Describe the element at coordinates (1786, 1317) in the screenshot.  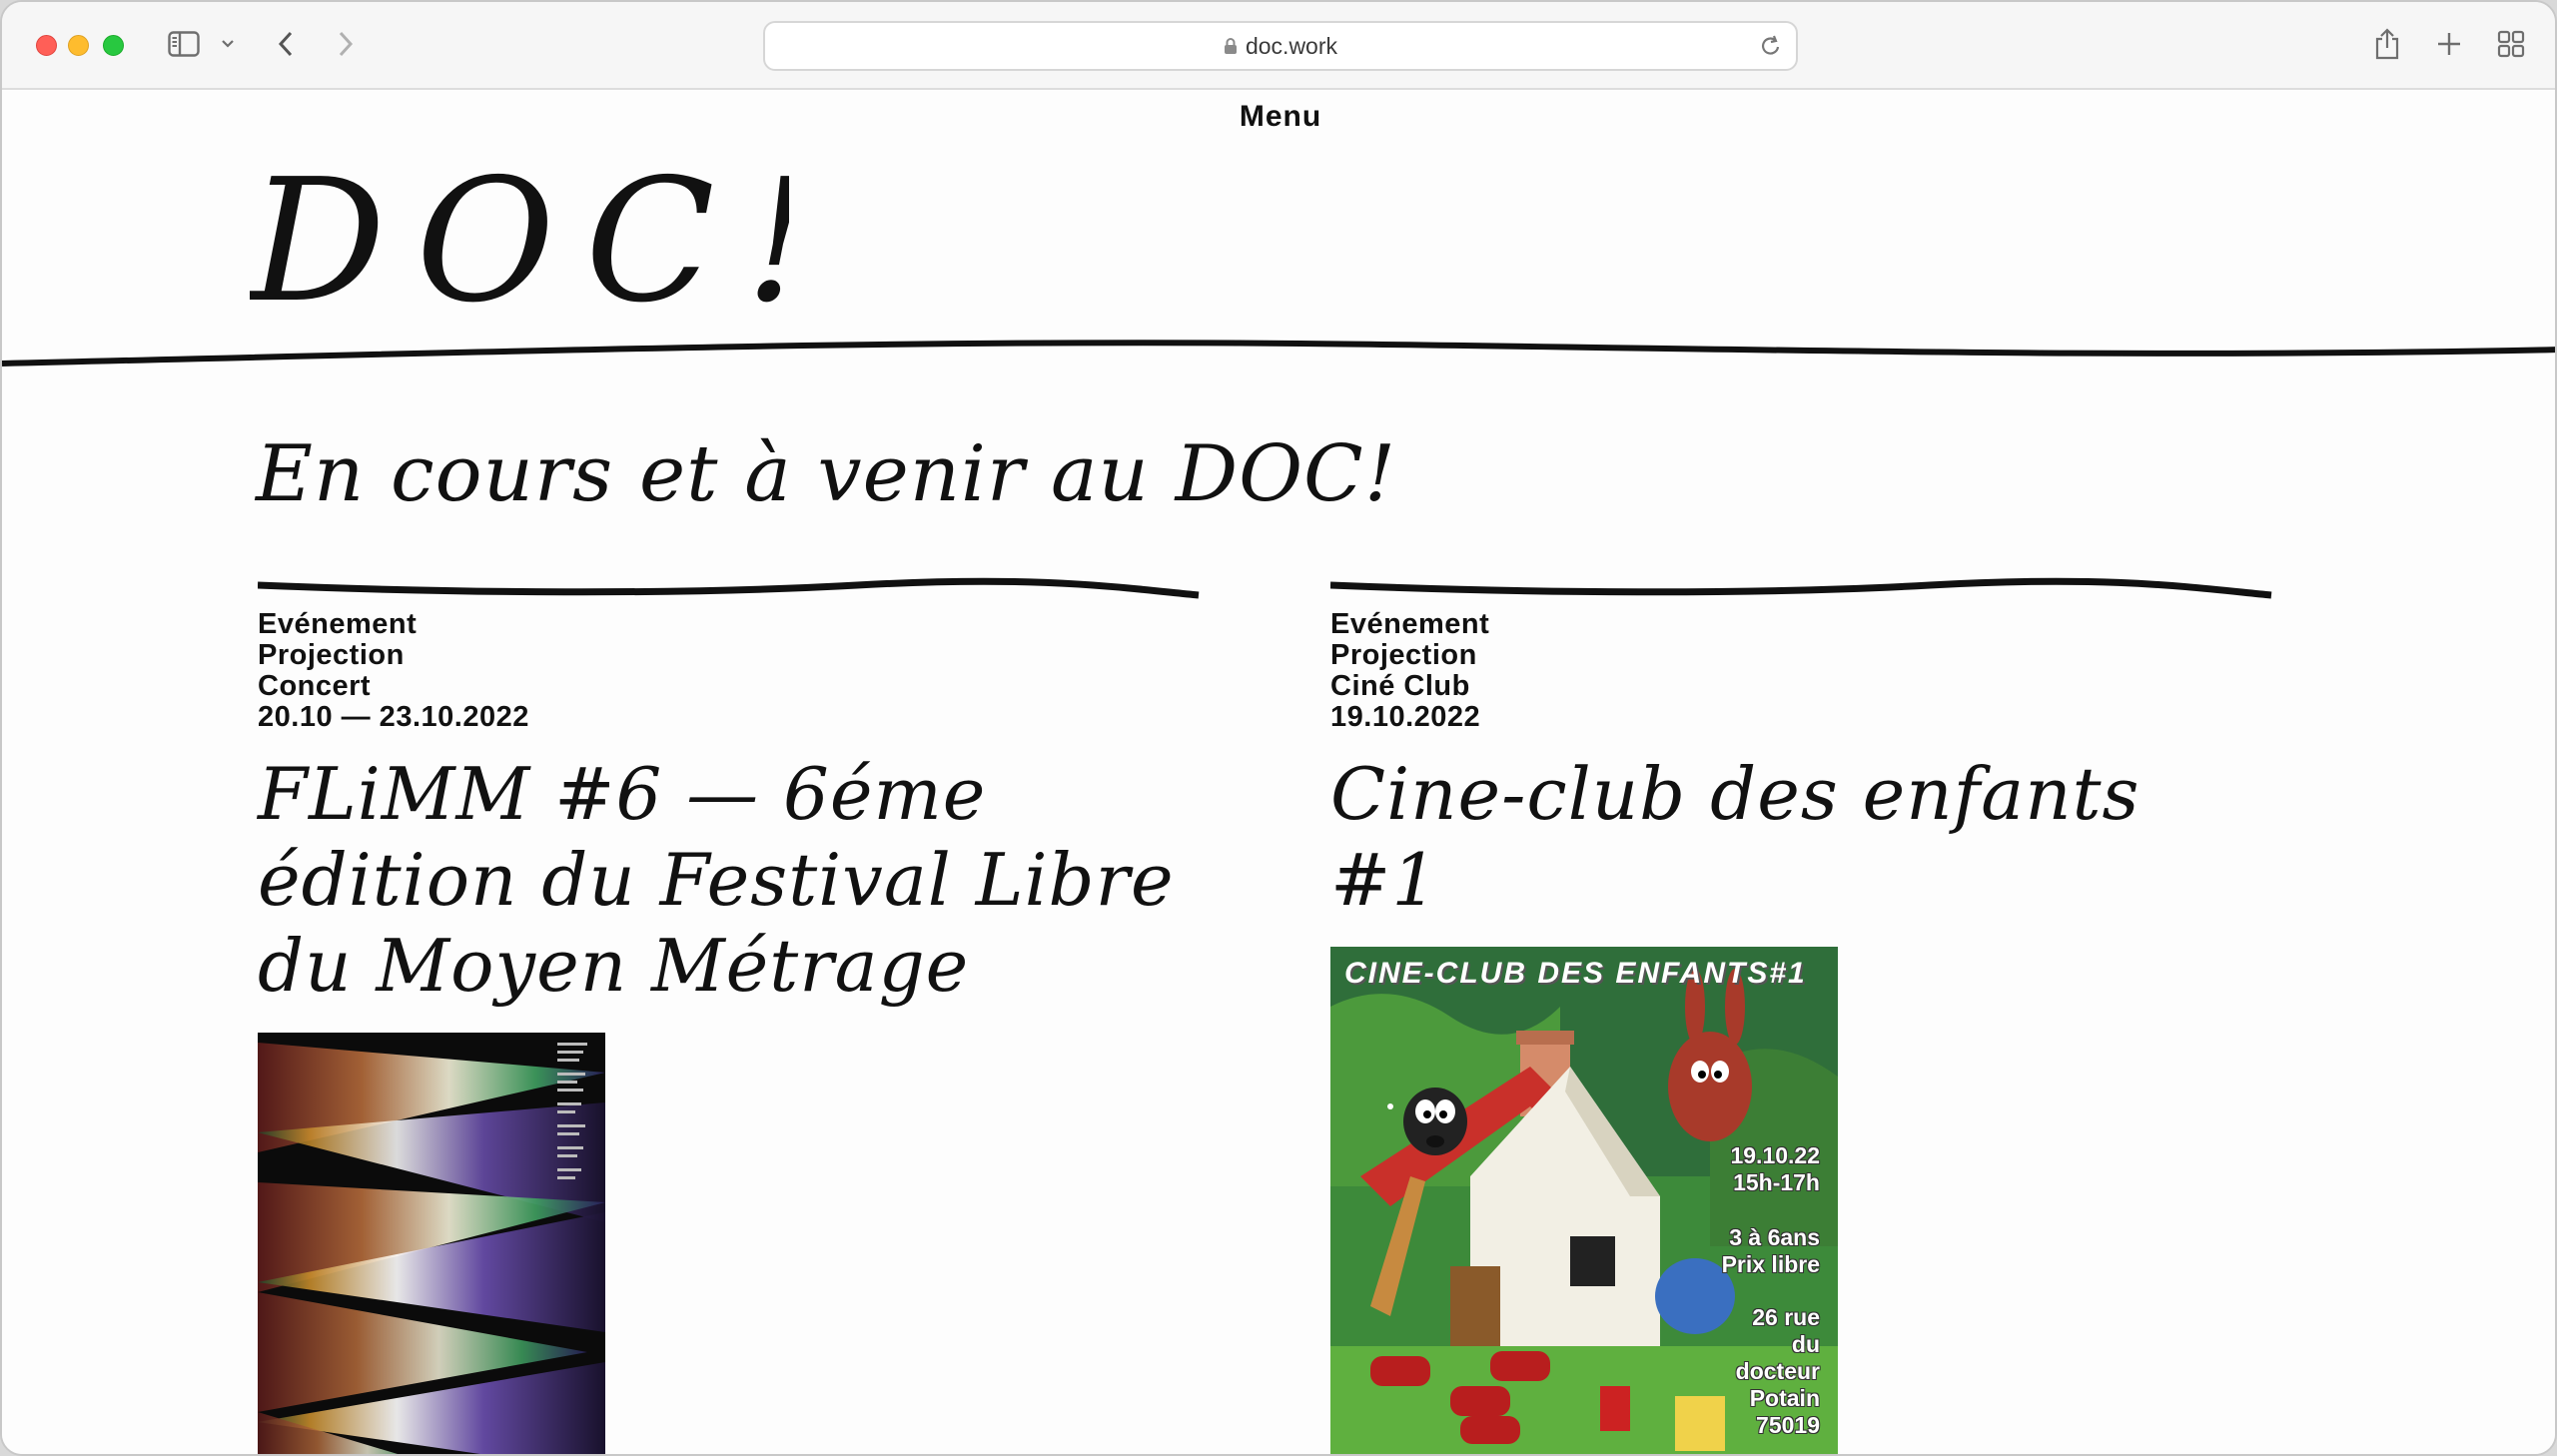
I see `poster-address-line: 26 rue` at that location.